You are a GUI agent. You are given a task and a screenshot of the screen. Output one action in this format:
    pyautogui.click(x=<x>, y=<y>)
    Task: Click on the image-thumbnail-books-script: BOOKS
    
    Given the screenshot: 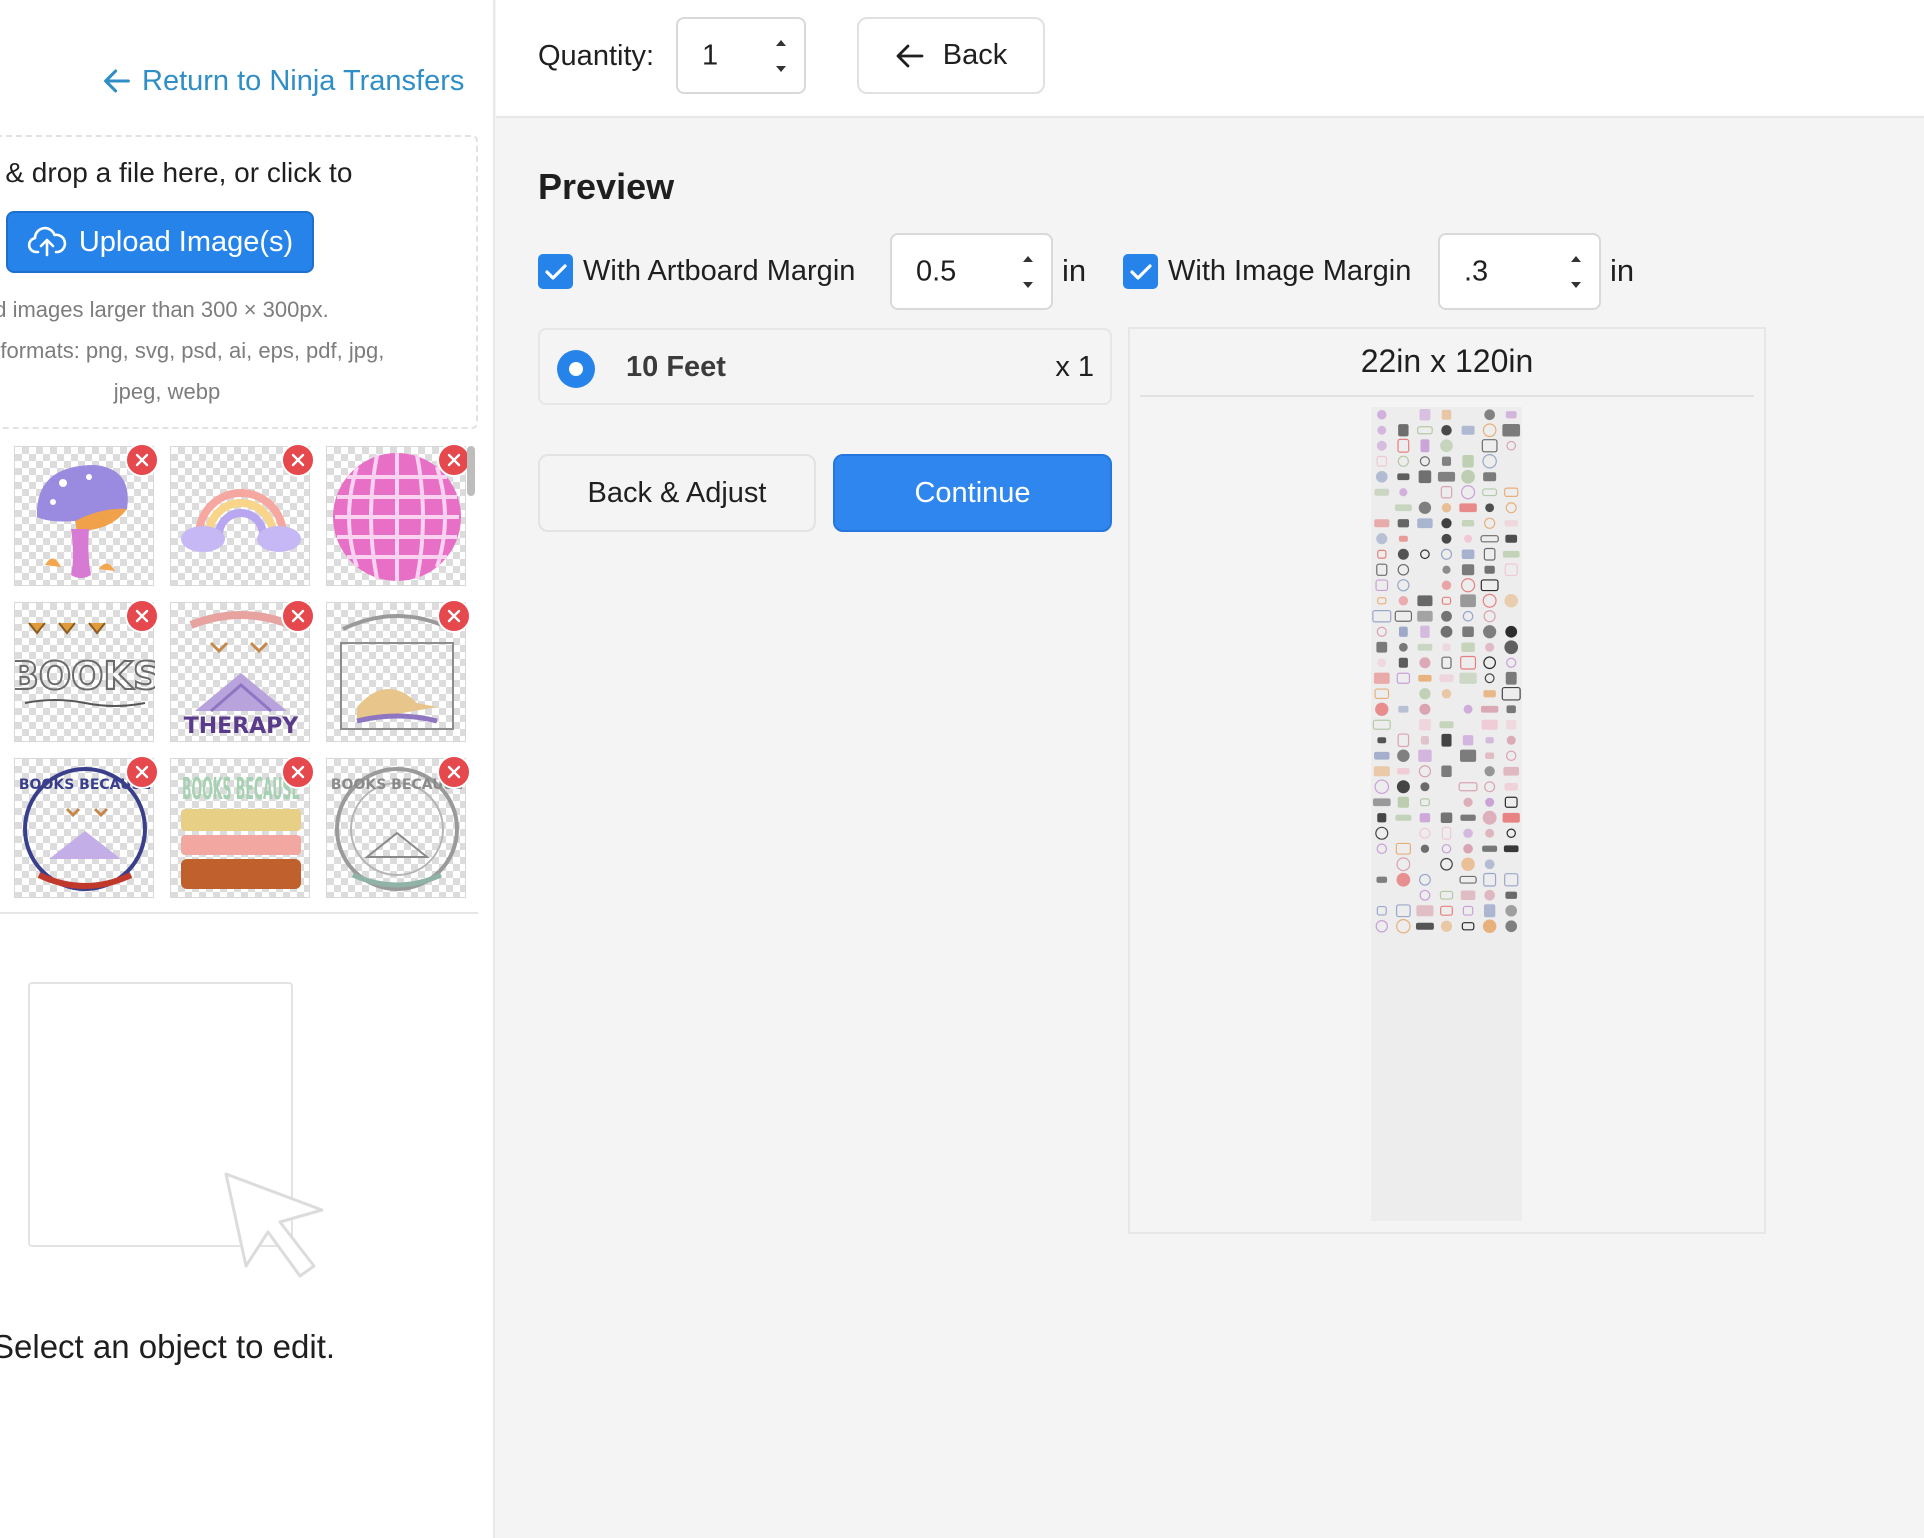 What is the action you would take?
    pyautogui.click(x=86, y=670)
    